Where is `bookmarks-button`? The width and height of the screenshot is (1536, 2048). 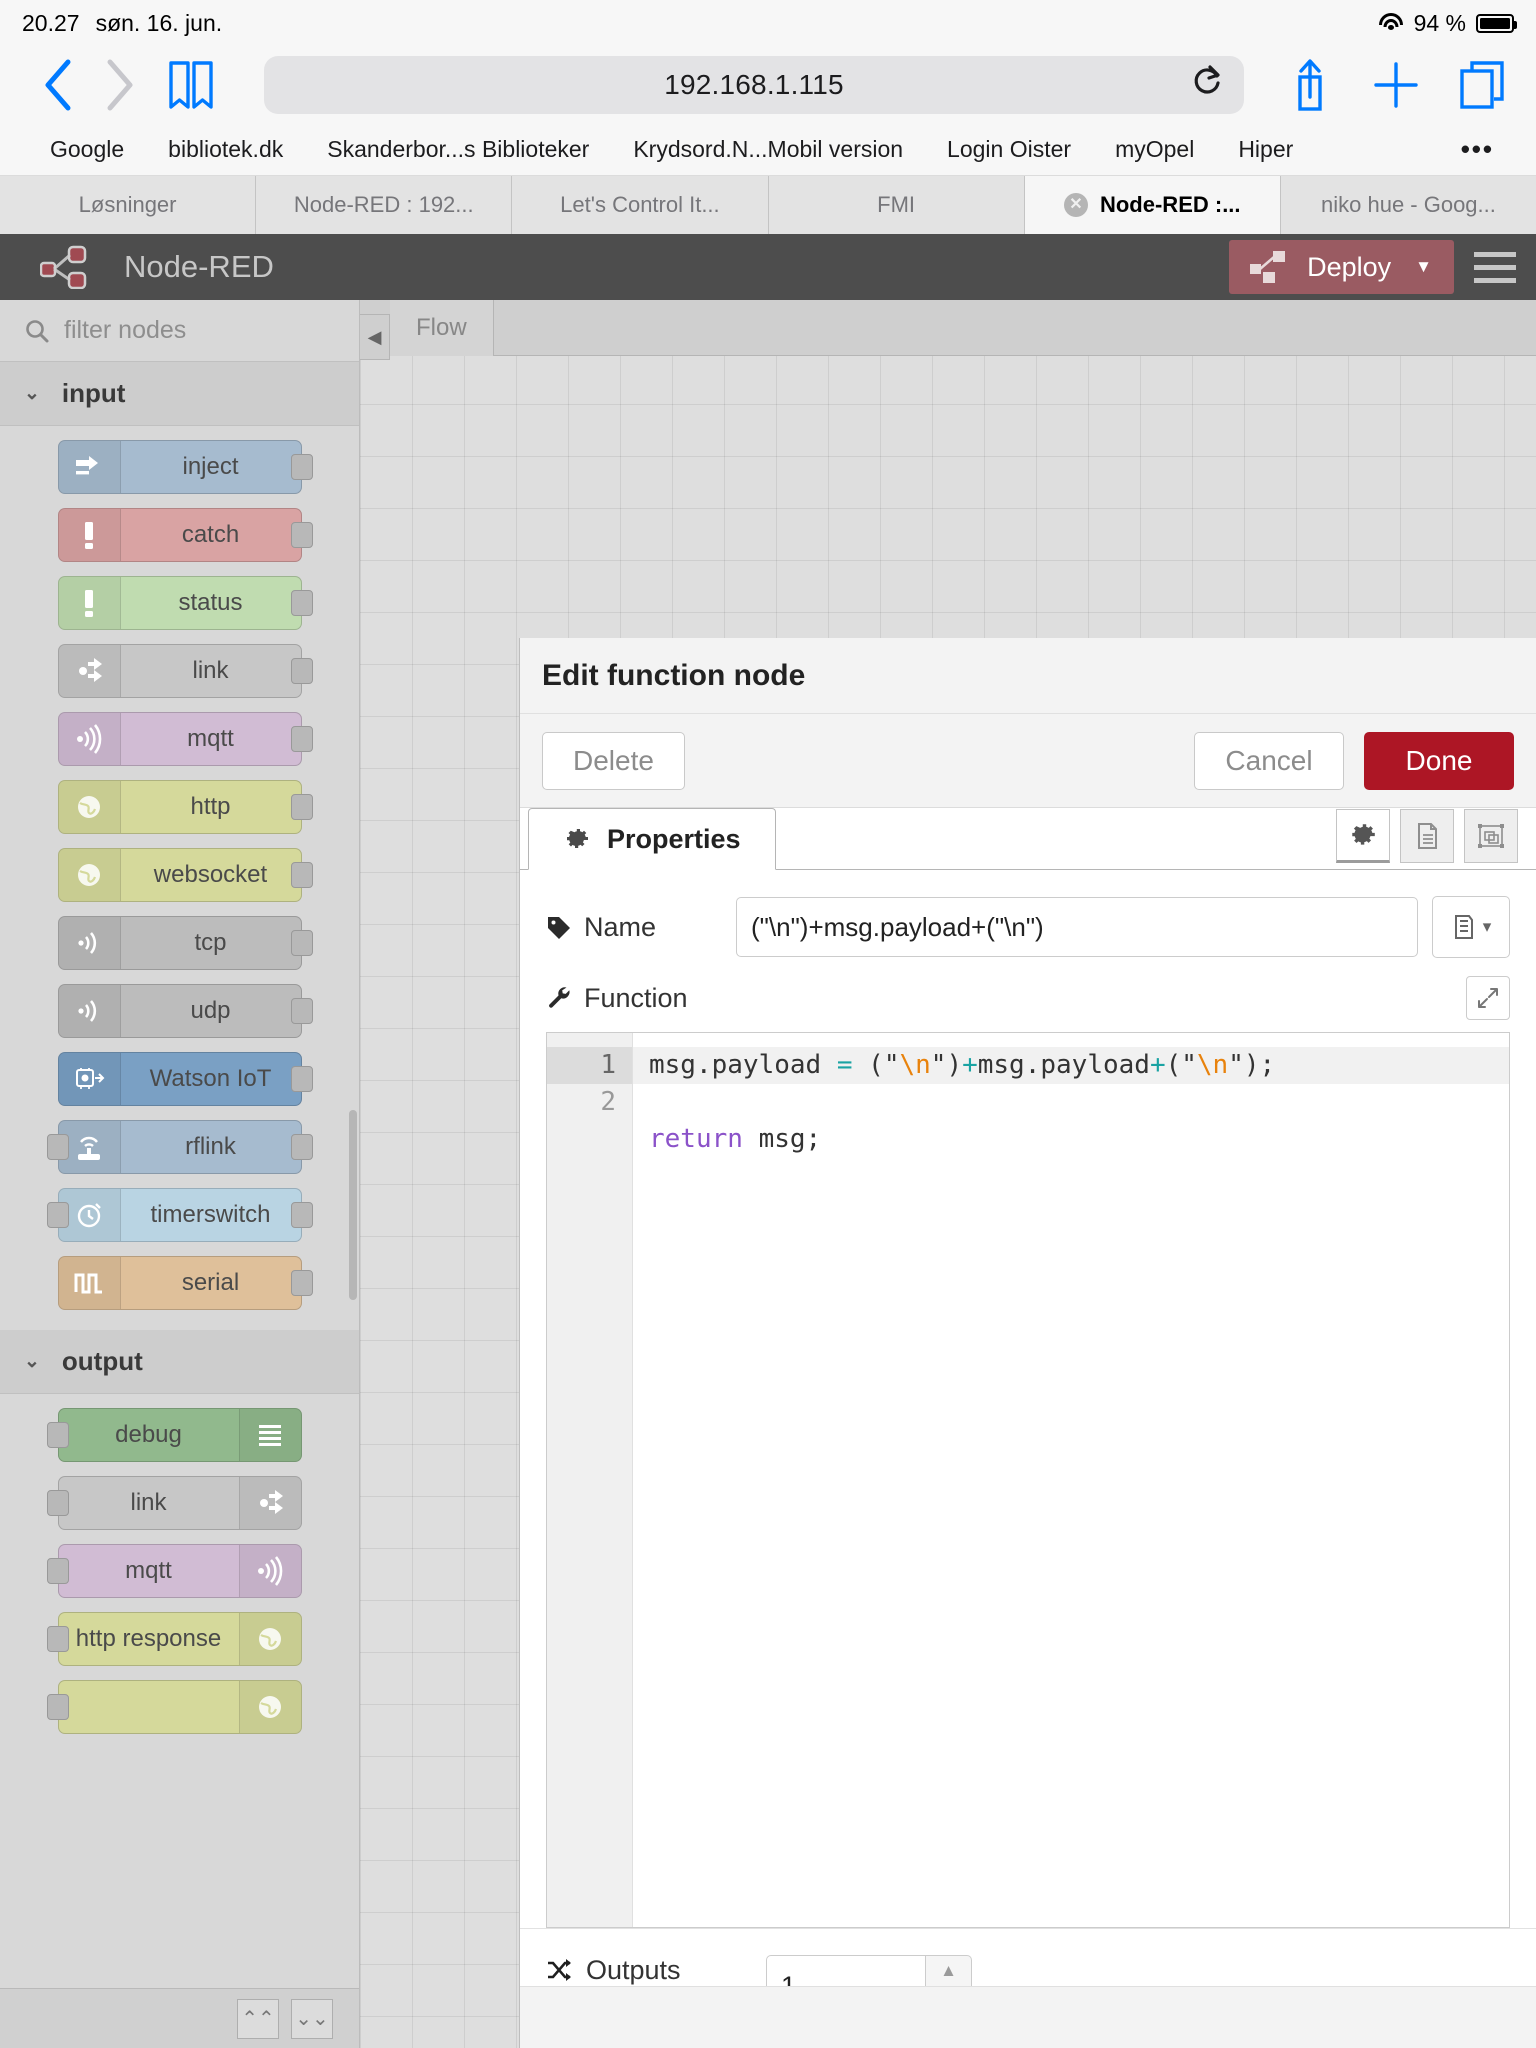
bookmarks-button is located at coordinates (191, 85).